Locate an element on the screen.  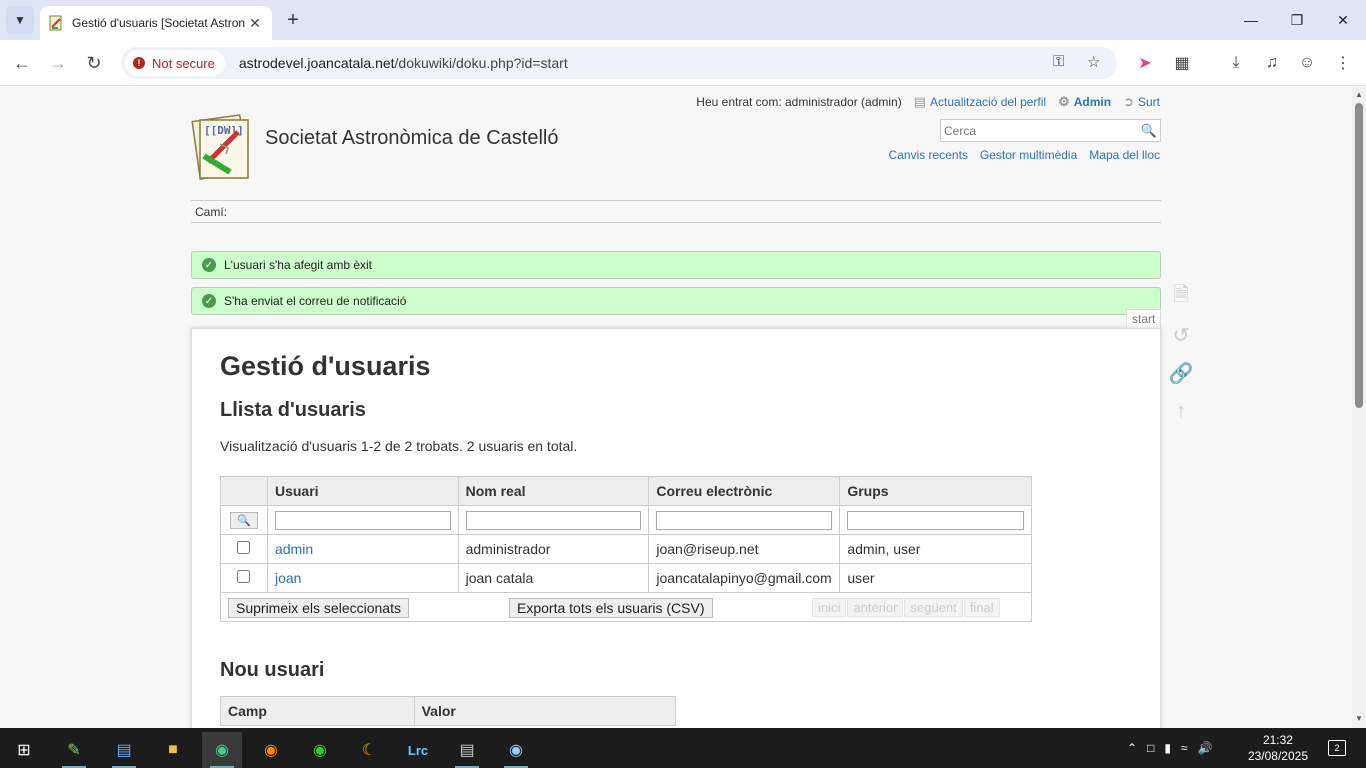
windows-start-icon: ⊞ is located at coordinates (24, 750).